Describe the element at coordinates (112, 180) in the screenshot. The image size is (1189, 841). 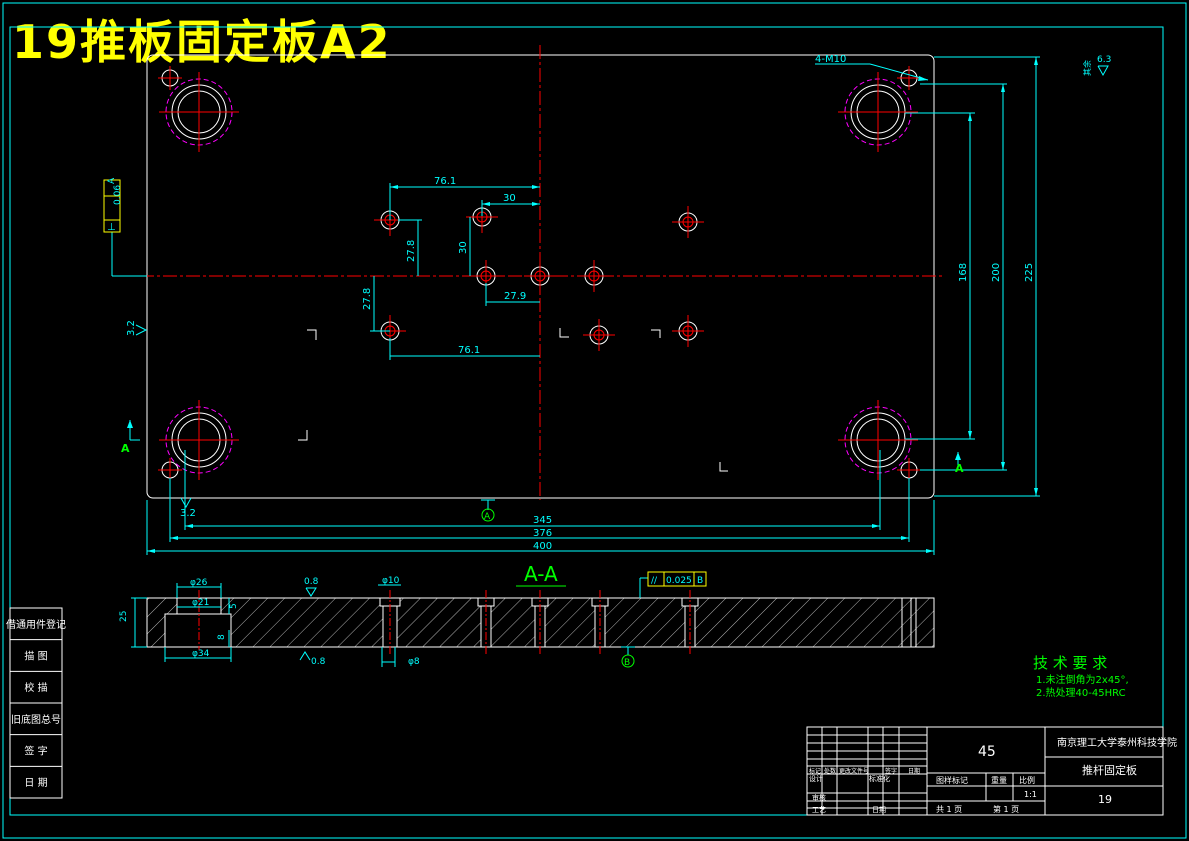
I see `perp-ref: A` at that location.